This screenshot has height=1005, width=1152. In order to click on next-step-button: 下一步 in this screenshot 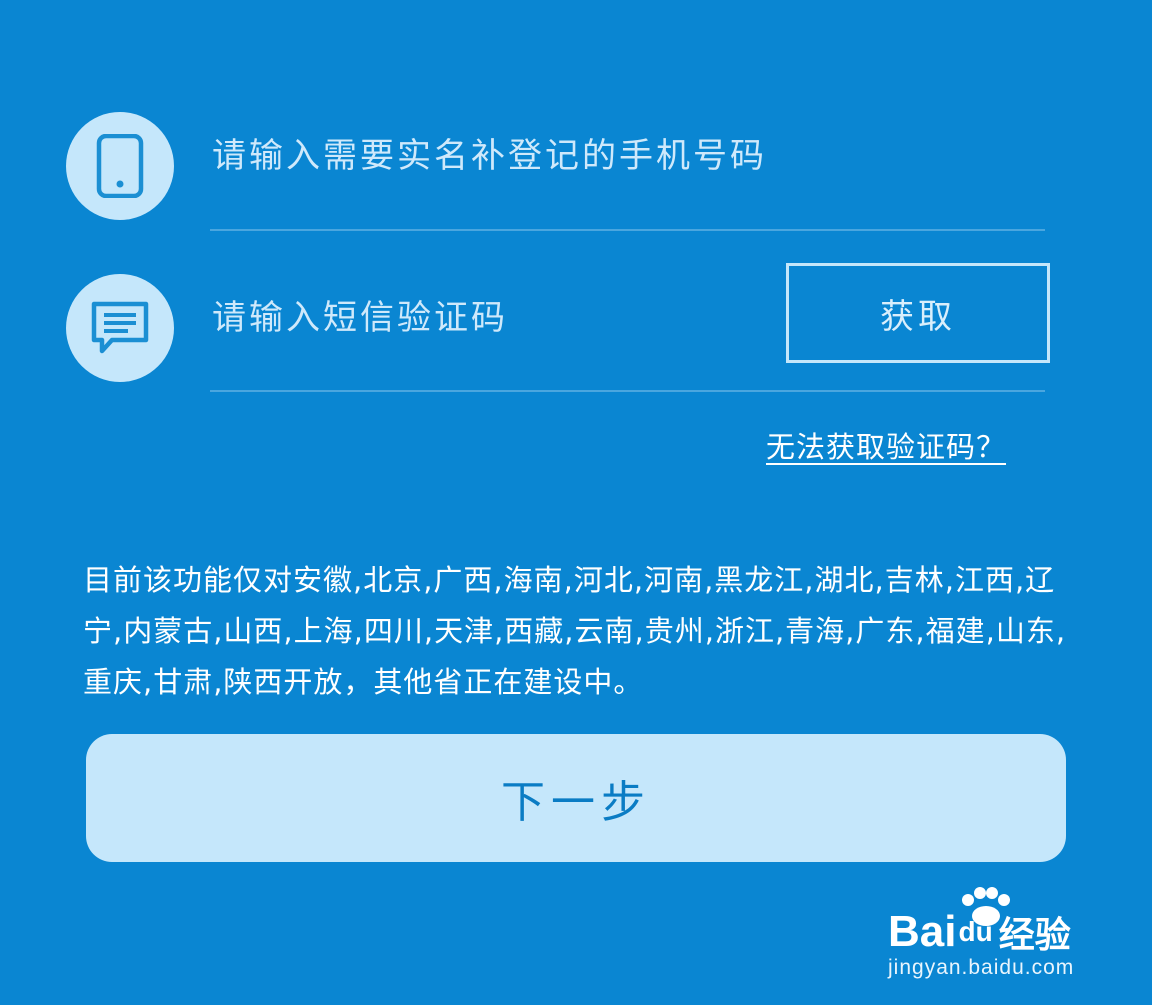, I will do `click(576, 798)`.